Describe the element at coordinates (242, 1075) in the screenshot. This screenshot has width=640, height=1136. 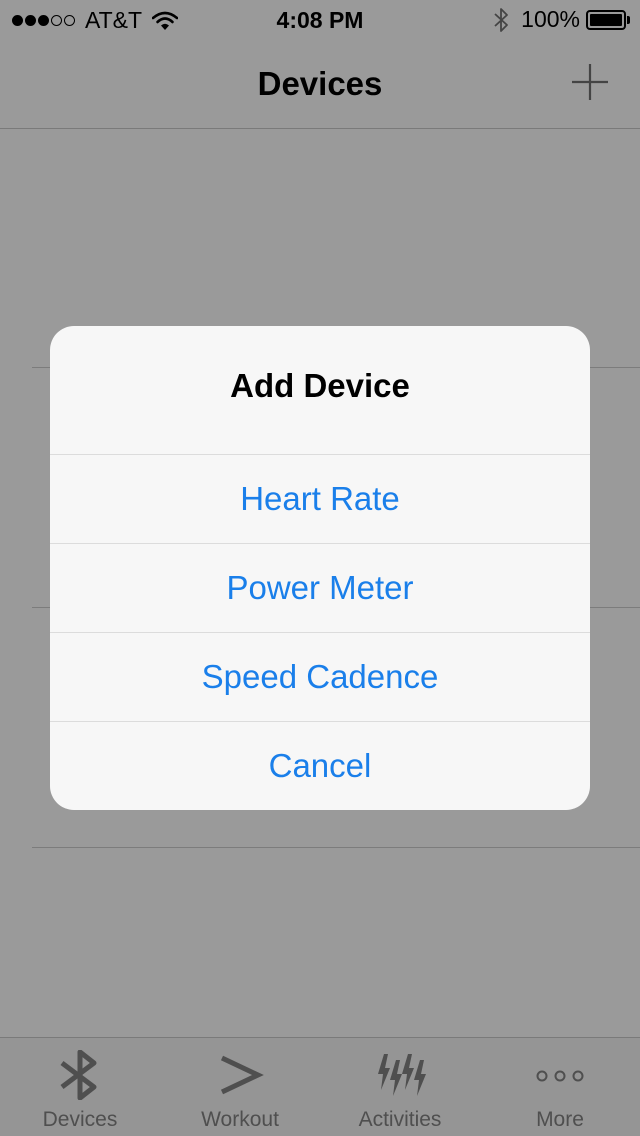
I see `chevron-right-icon` at that location.